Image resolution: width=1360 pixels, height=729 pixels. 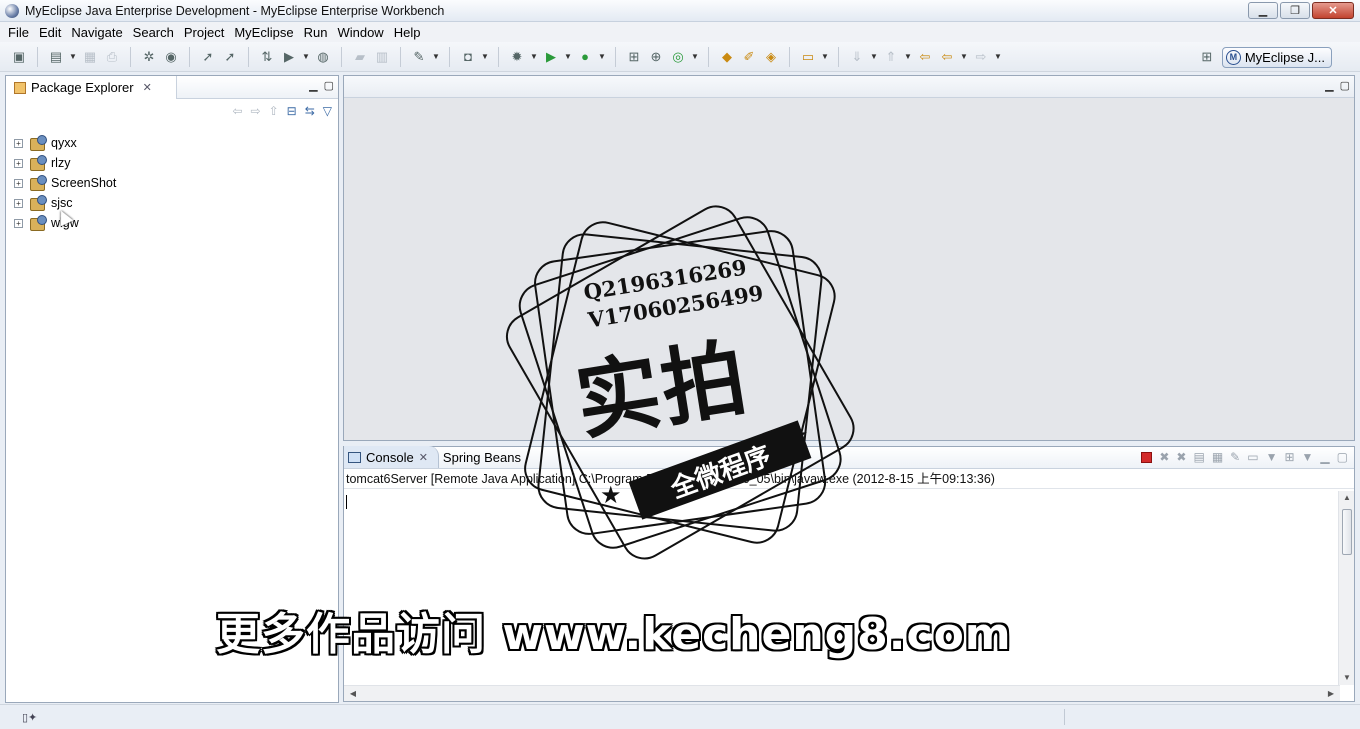 What do you see at coordinates (176, 143) in the screenshot?
I see `tree-row-qyxx: + qyxx` at bounding box center [176, 143].